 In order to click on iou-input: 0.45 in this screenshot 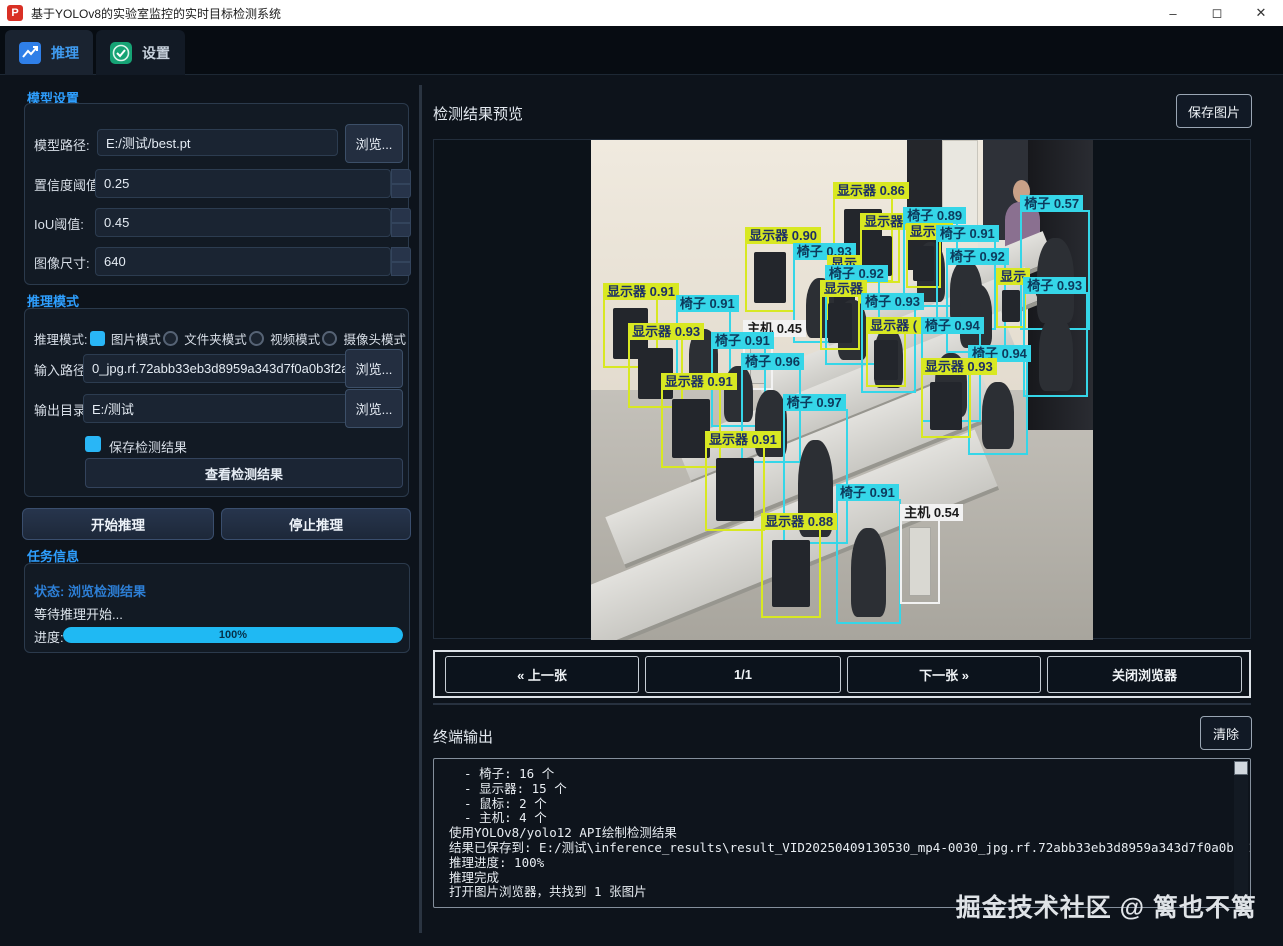, I will do `click(243, 222)`.